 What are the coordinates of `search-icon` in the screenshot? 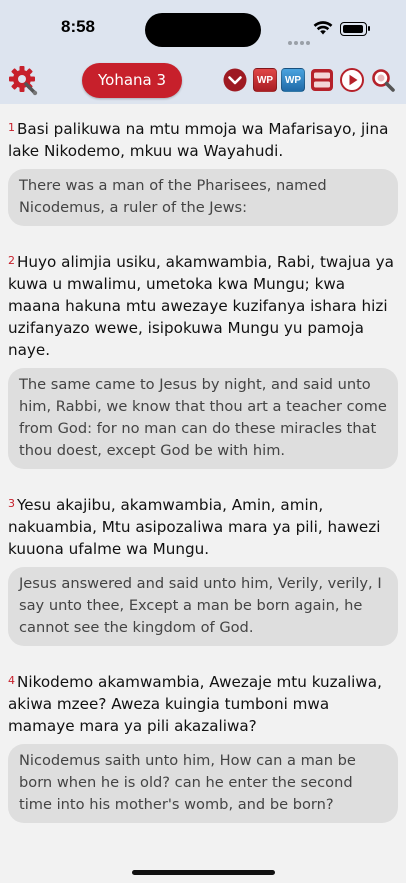 It's located at (383, 80).